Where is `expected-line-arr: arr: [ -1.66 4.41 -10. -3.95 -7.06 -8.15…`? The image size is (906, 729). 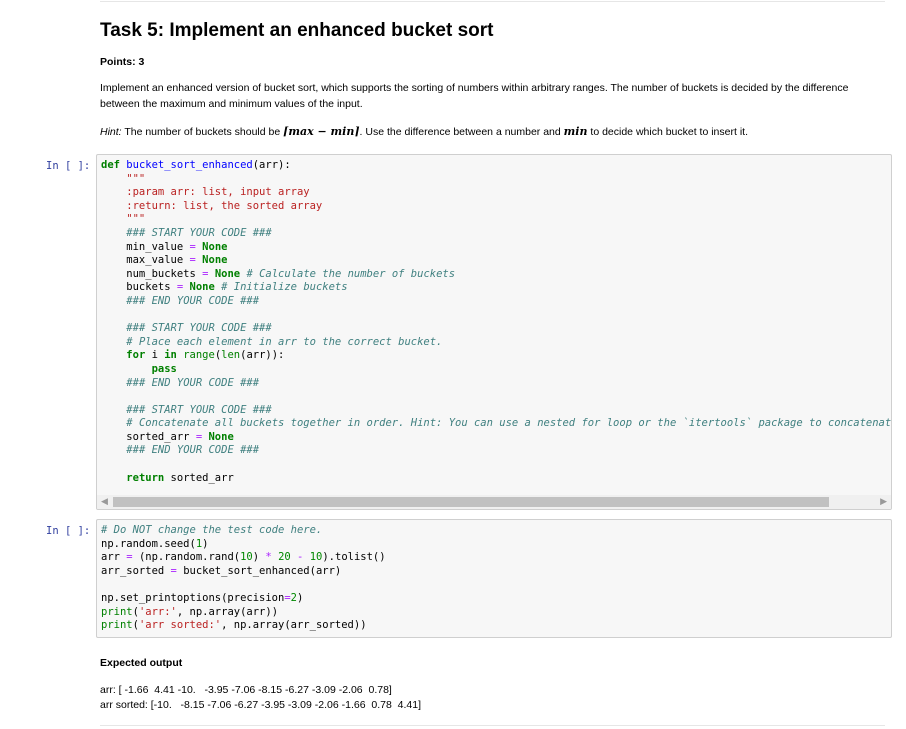
expected-line-arr: arr: [ -1.66 4.41 -10. -3.95 -7.06 -8.15… is located at coordinates (246, 690).